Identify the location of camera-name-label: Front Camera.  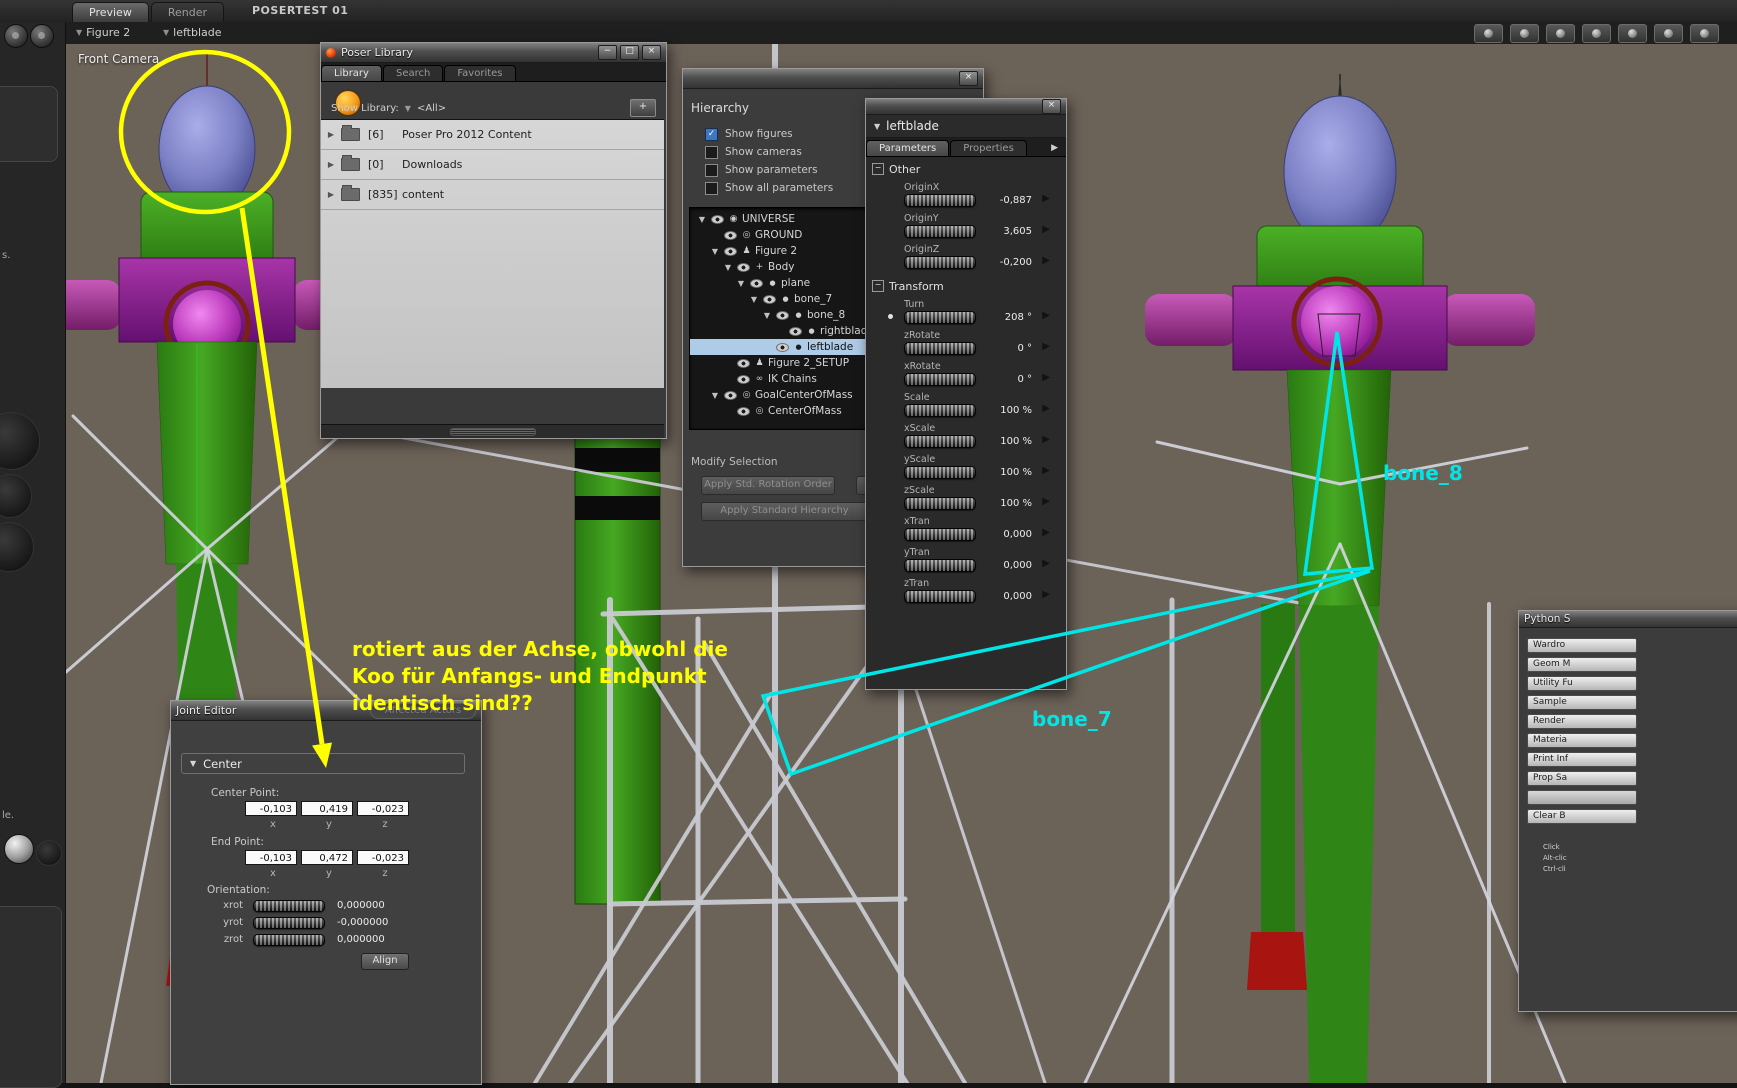
(118, 59).